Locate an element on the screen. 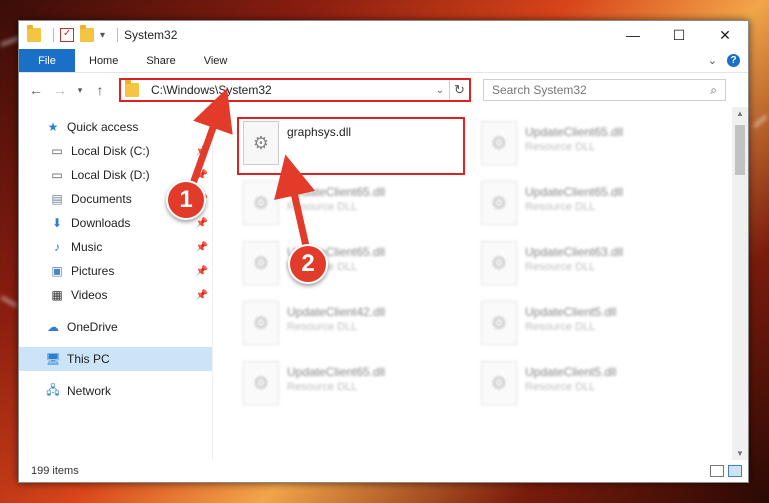  callout-badge-1: 1 is located at coordinates (186, 200).